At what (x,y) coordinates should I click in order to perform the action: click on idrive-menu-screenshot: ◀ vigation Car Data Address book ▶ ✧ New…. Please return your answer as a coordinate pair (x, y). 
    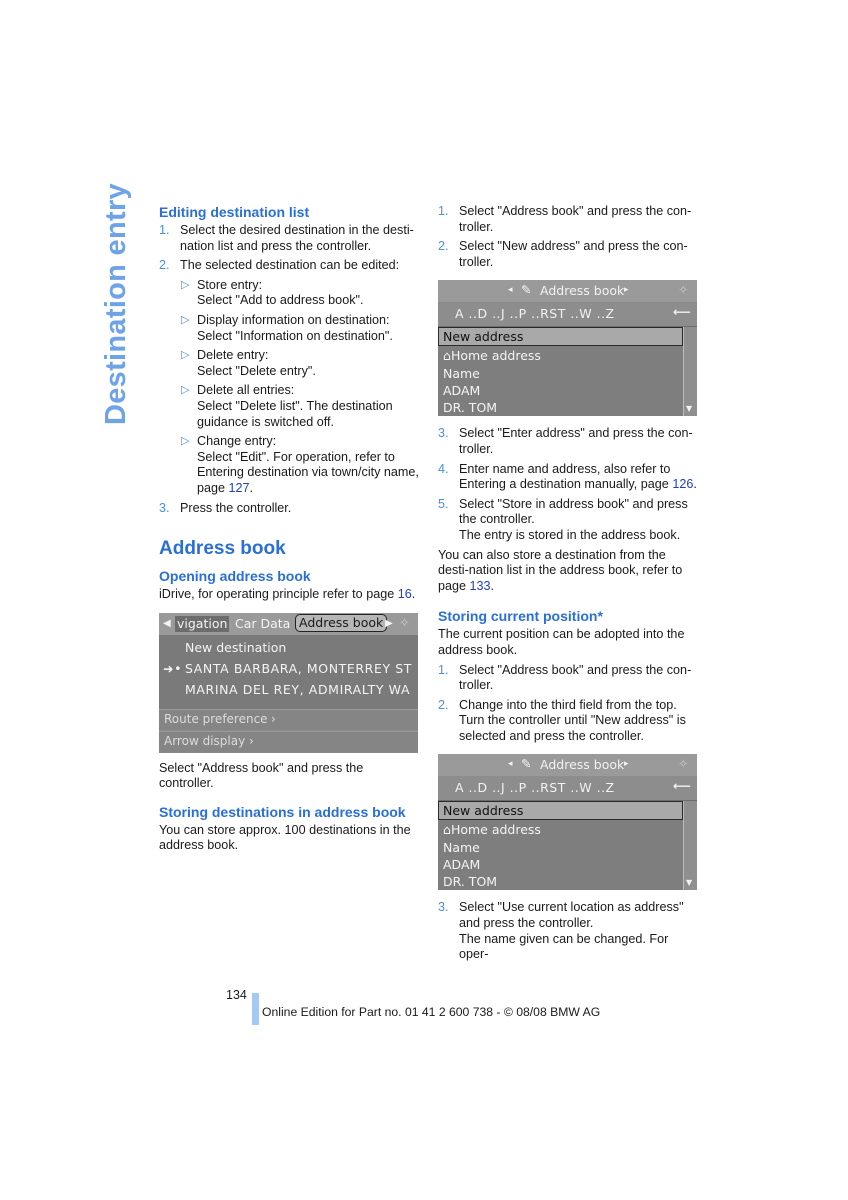
    Looking at the image, I should click on (288, 682).